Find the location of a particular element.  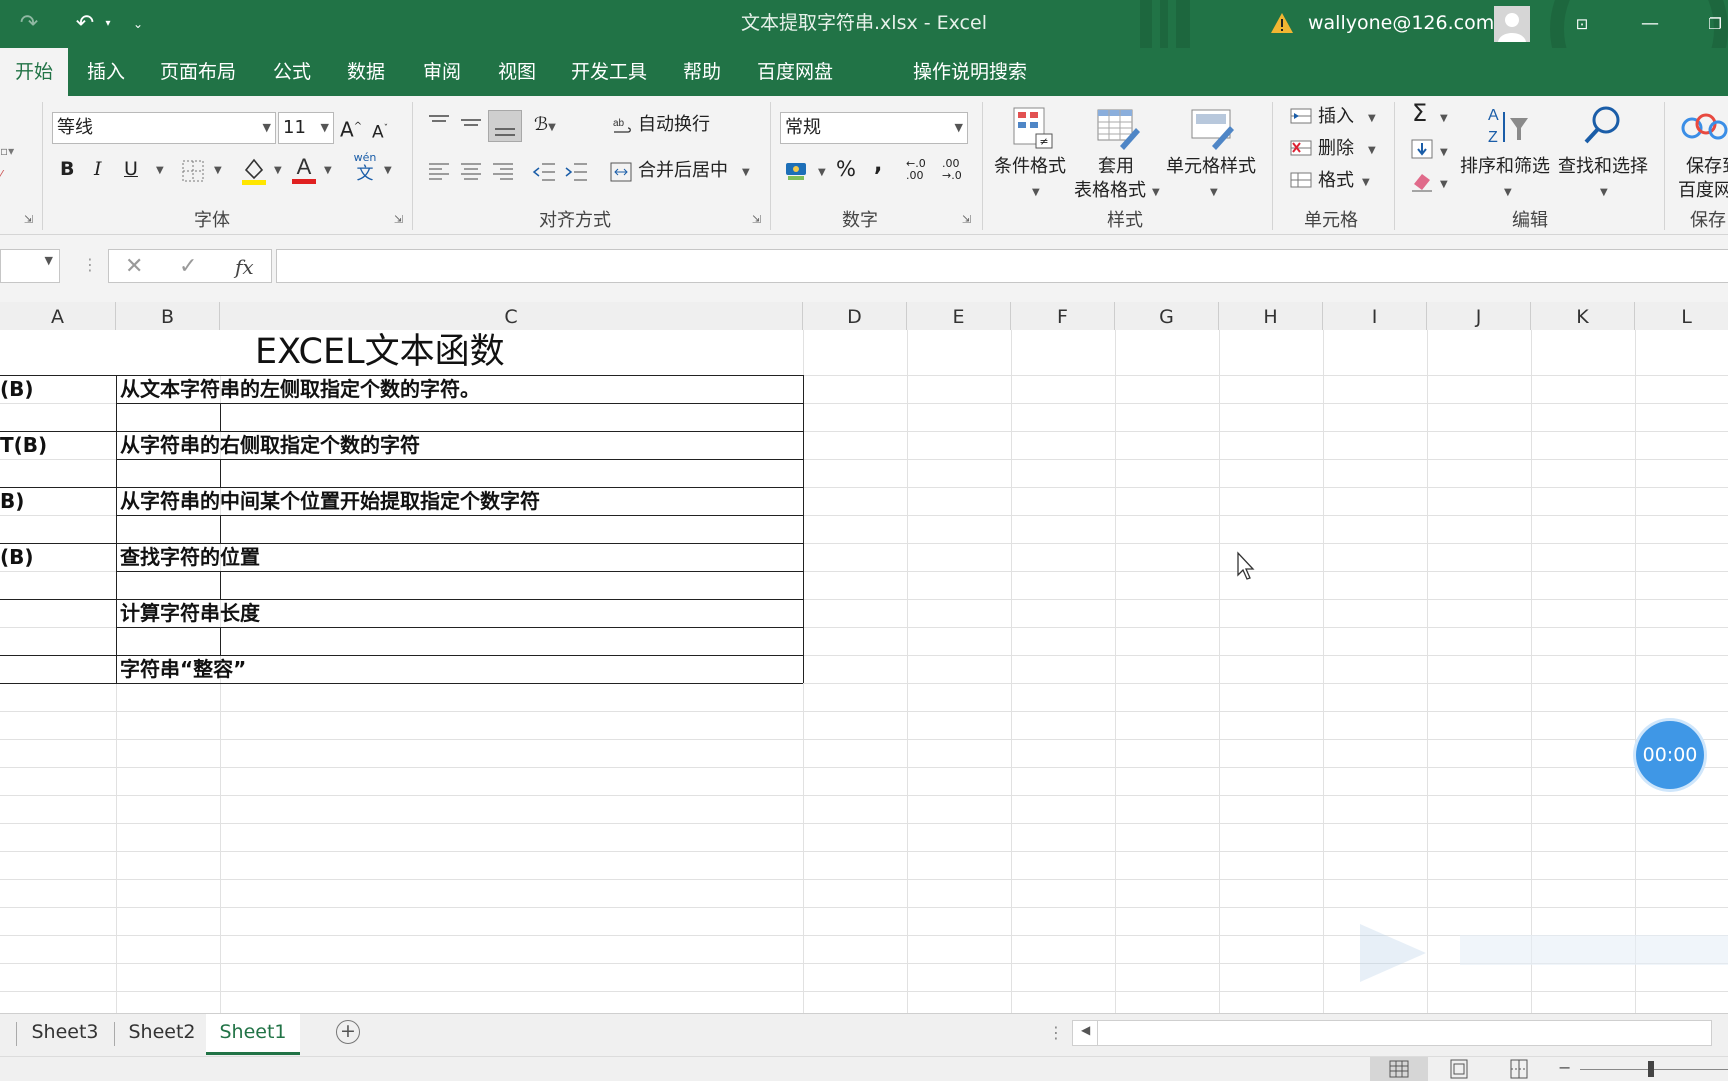

format-as-table-line2: 表格格式 is located at coordinates (1110, 191).